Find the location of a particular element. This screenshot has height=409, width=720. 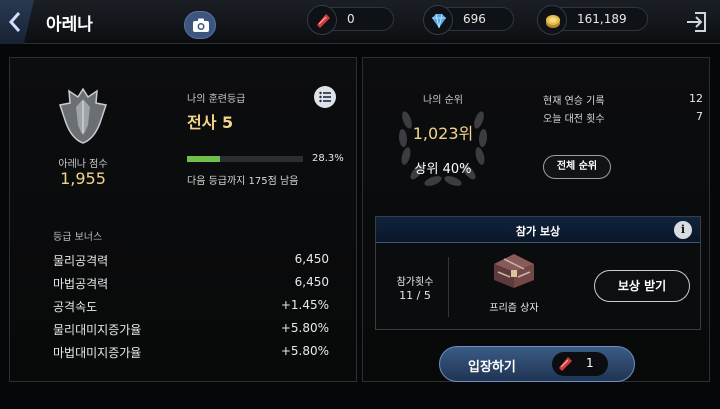

bonus-name: 공격속도 is located at coordinates (75, 307).